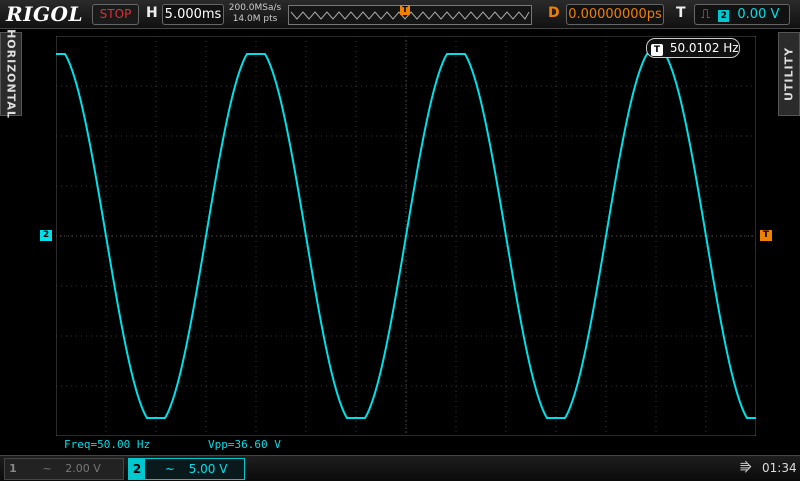  Describe the element at coordinates (244, 444) in the screenshot. I see `vpp-measurement: Vpp=36.60 V` at that location.